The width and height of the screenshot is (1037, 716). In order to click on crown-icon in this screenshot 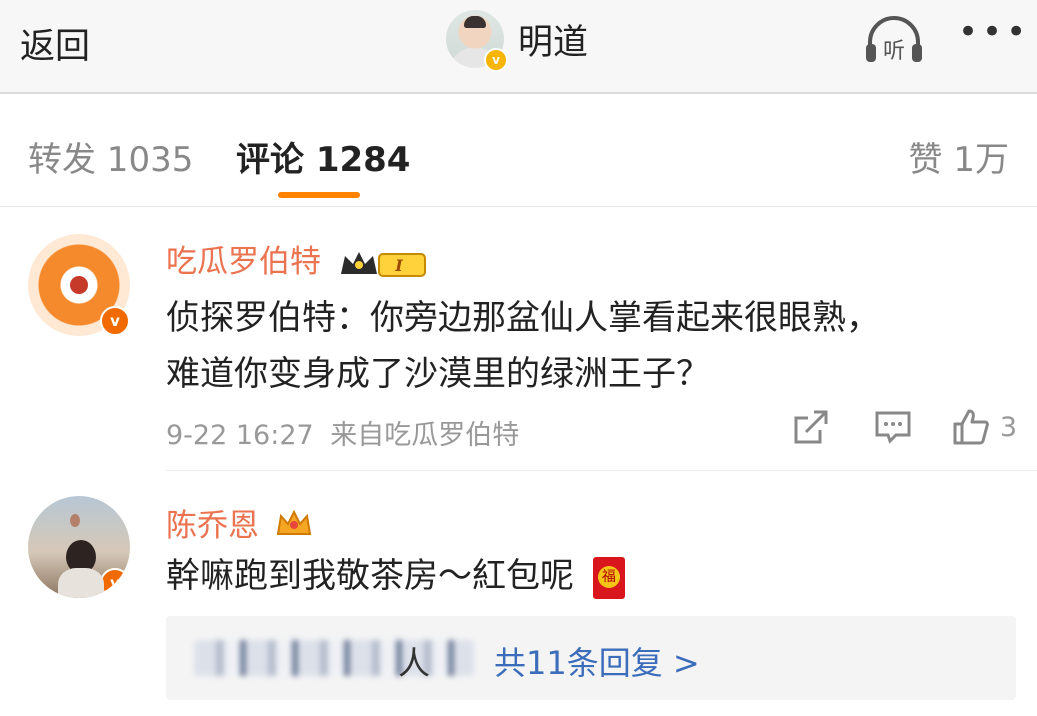, I will do `click(294, 522)`.